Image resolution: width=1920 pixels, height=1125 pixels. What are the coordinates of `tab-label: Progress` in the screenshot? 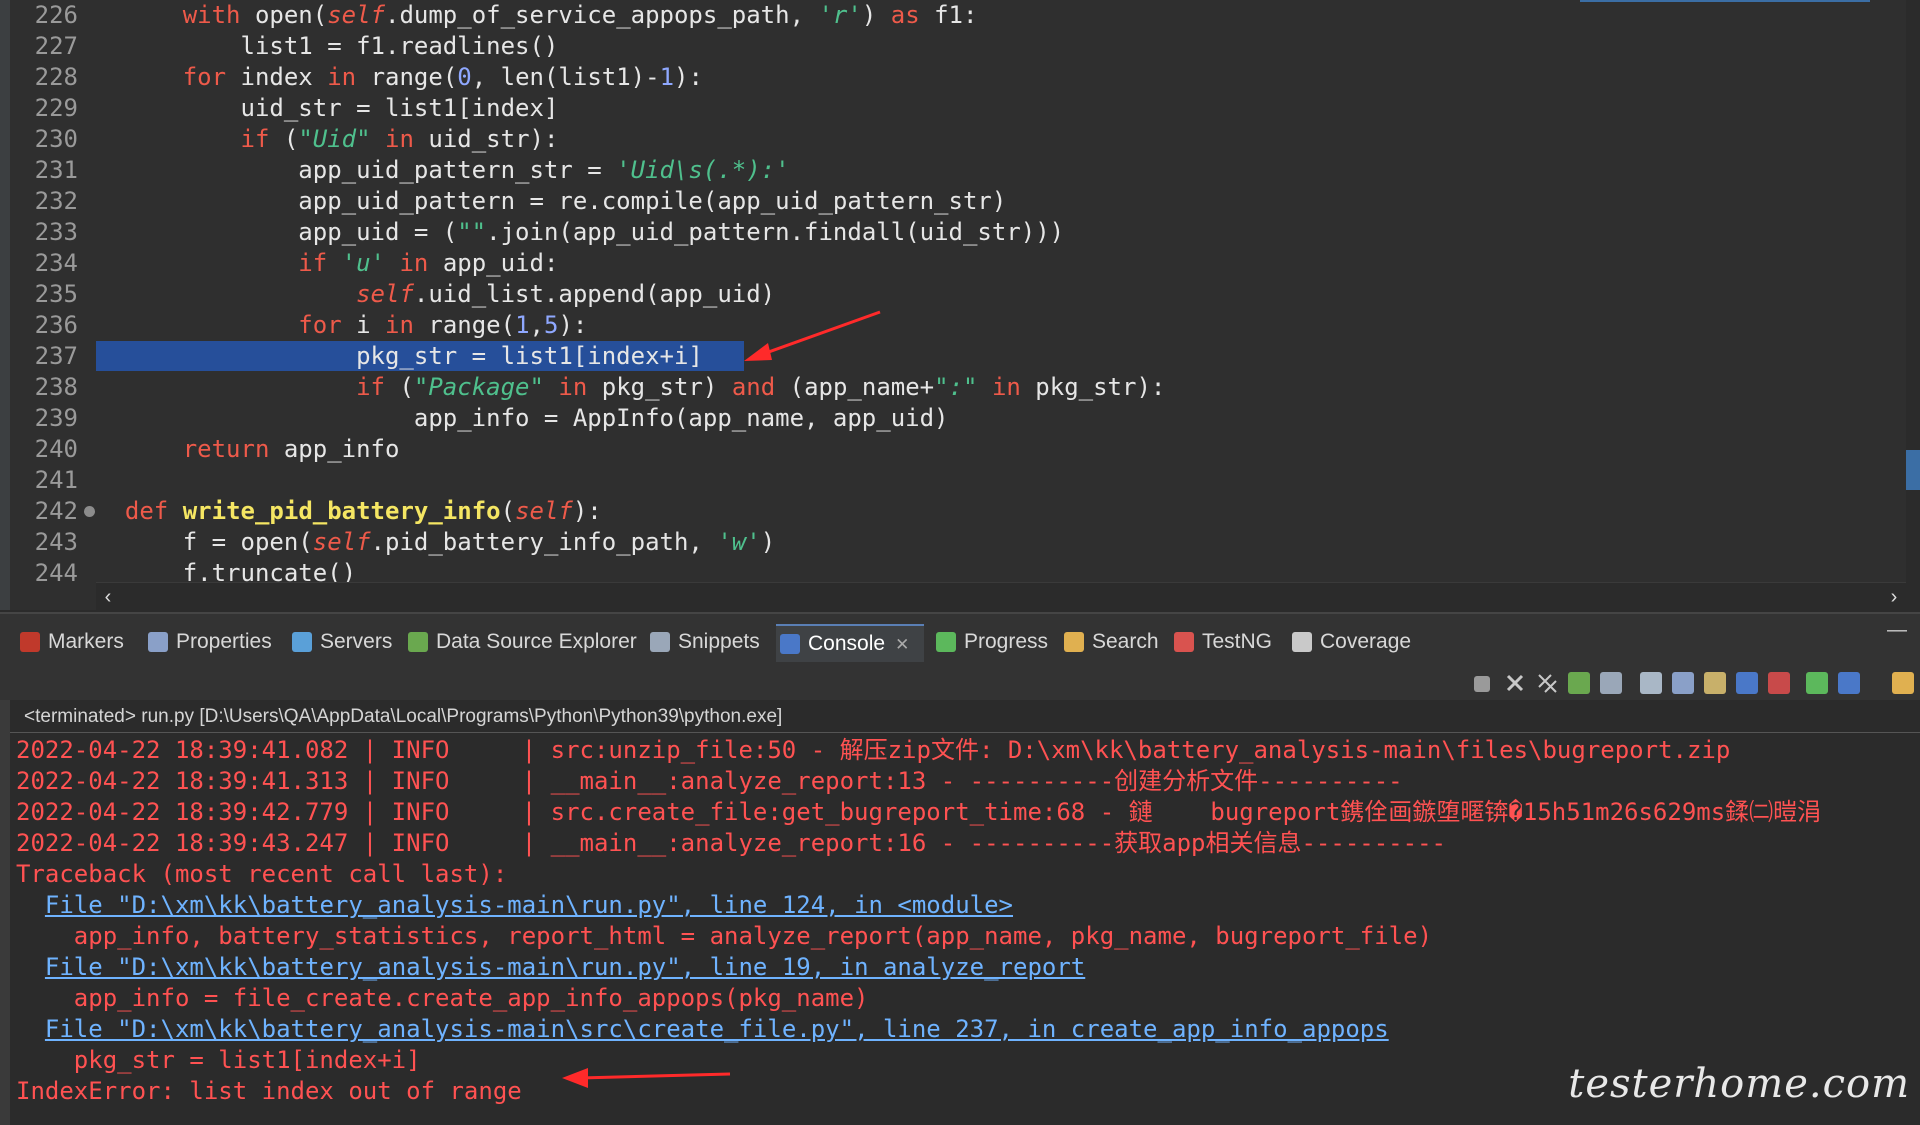 It's located at (1006, 641).